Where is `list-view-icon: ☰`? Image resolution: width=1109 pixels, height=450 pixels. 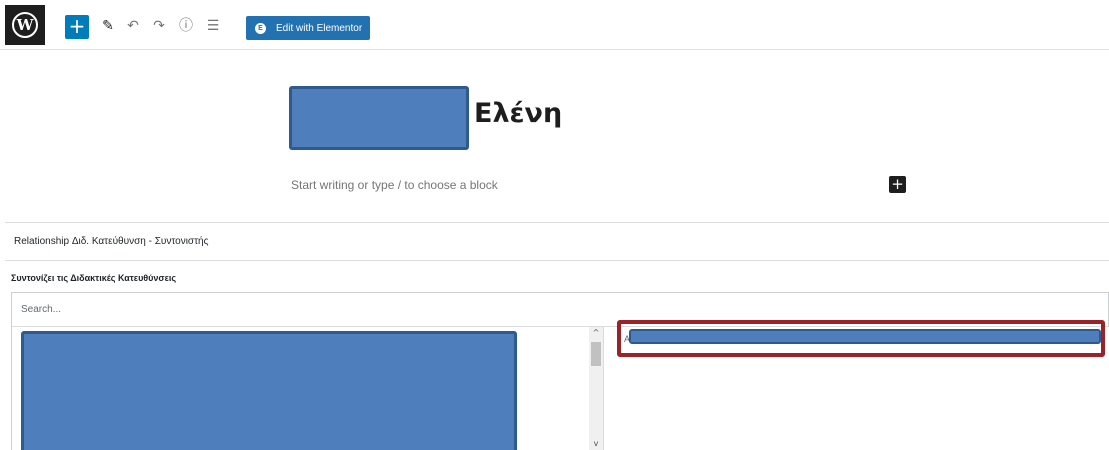 list-view-icon: ☰ is located at coordinates (213, 26).